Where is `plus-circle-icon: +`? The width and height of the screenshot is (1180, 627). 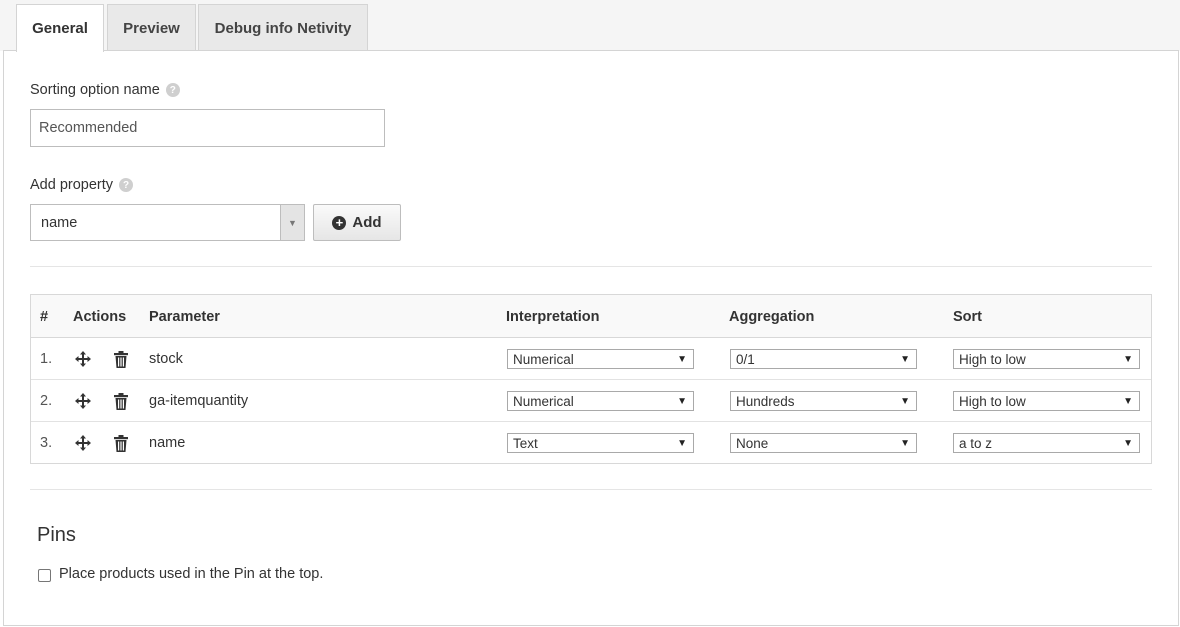 plus-circle-icon: + is located at coordinates (339, 222).